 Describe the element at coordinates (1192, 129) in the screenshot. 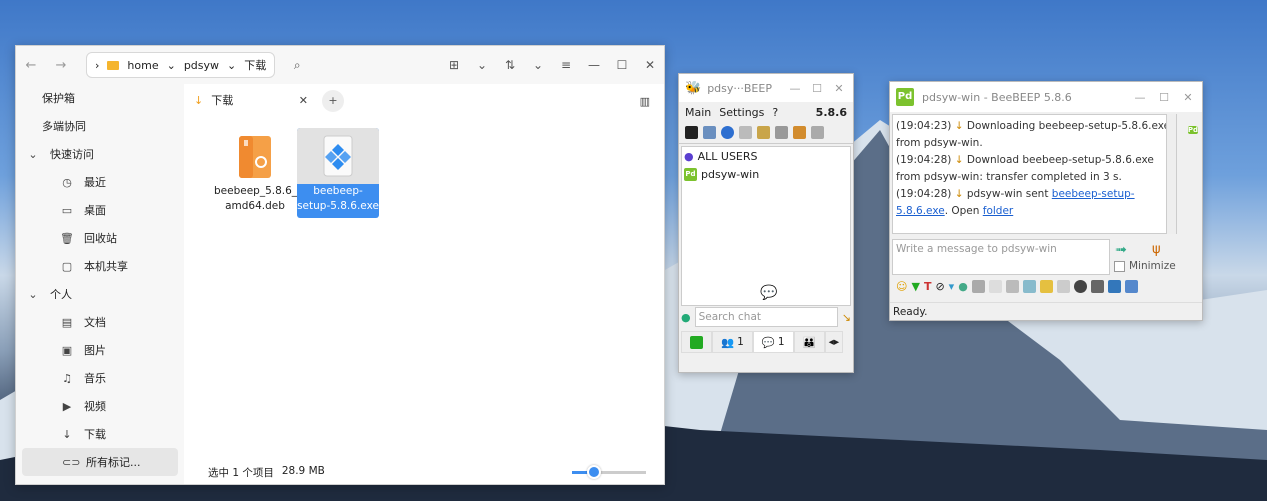

I see `chat-member-avatar: Pd` at that location.